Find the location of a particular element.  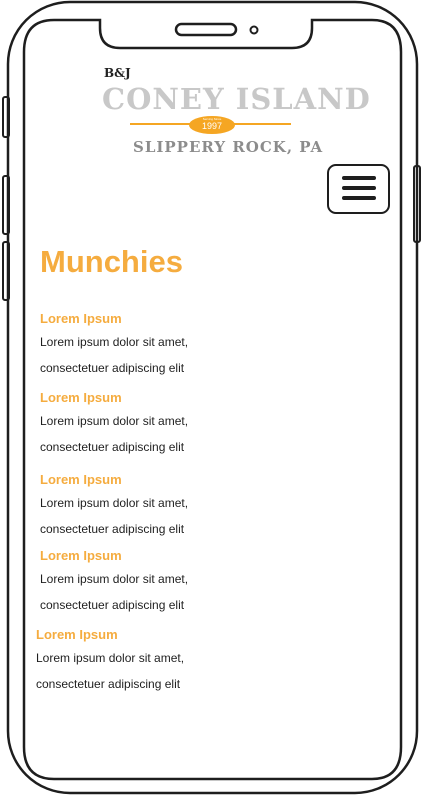

hamburger-menu-button is located at coordinates (358, 189).